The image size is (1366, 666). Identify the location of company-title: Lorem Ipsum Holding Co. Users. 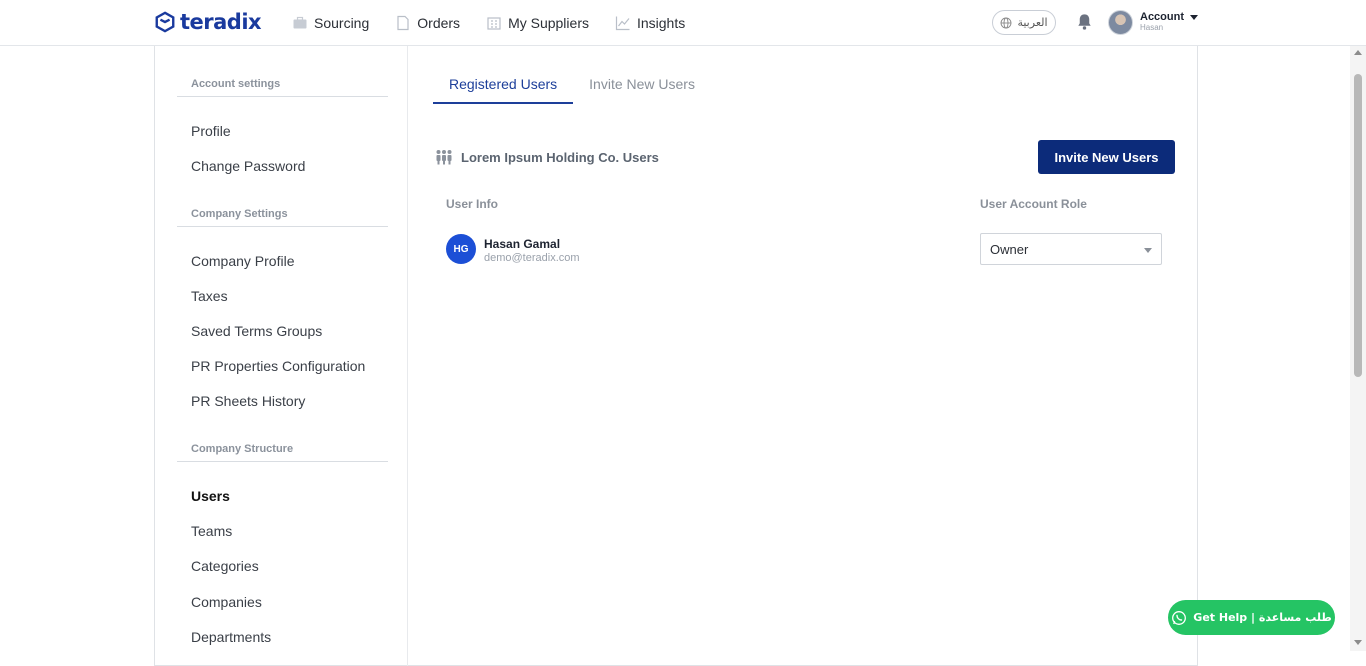
(560, 157).